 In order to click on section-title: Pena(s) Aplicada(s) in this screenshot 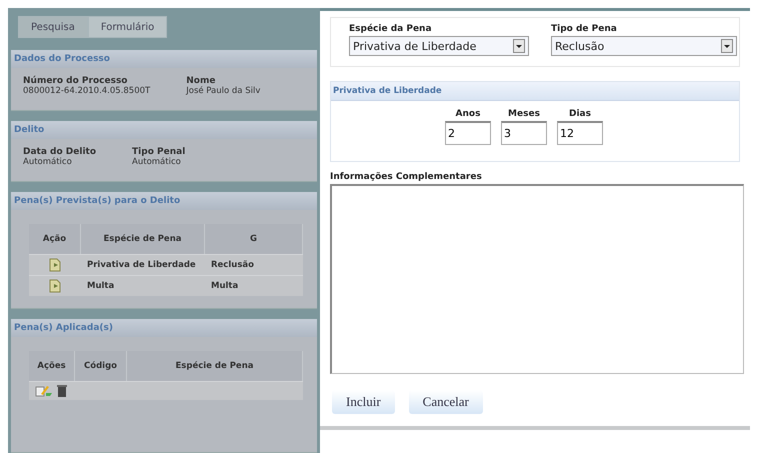, I will do `click(164, 328)`.